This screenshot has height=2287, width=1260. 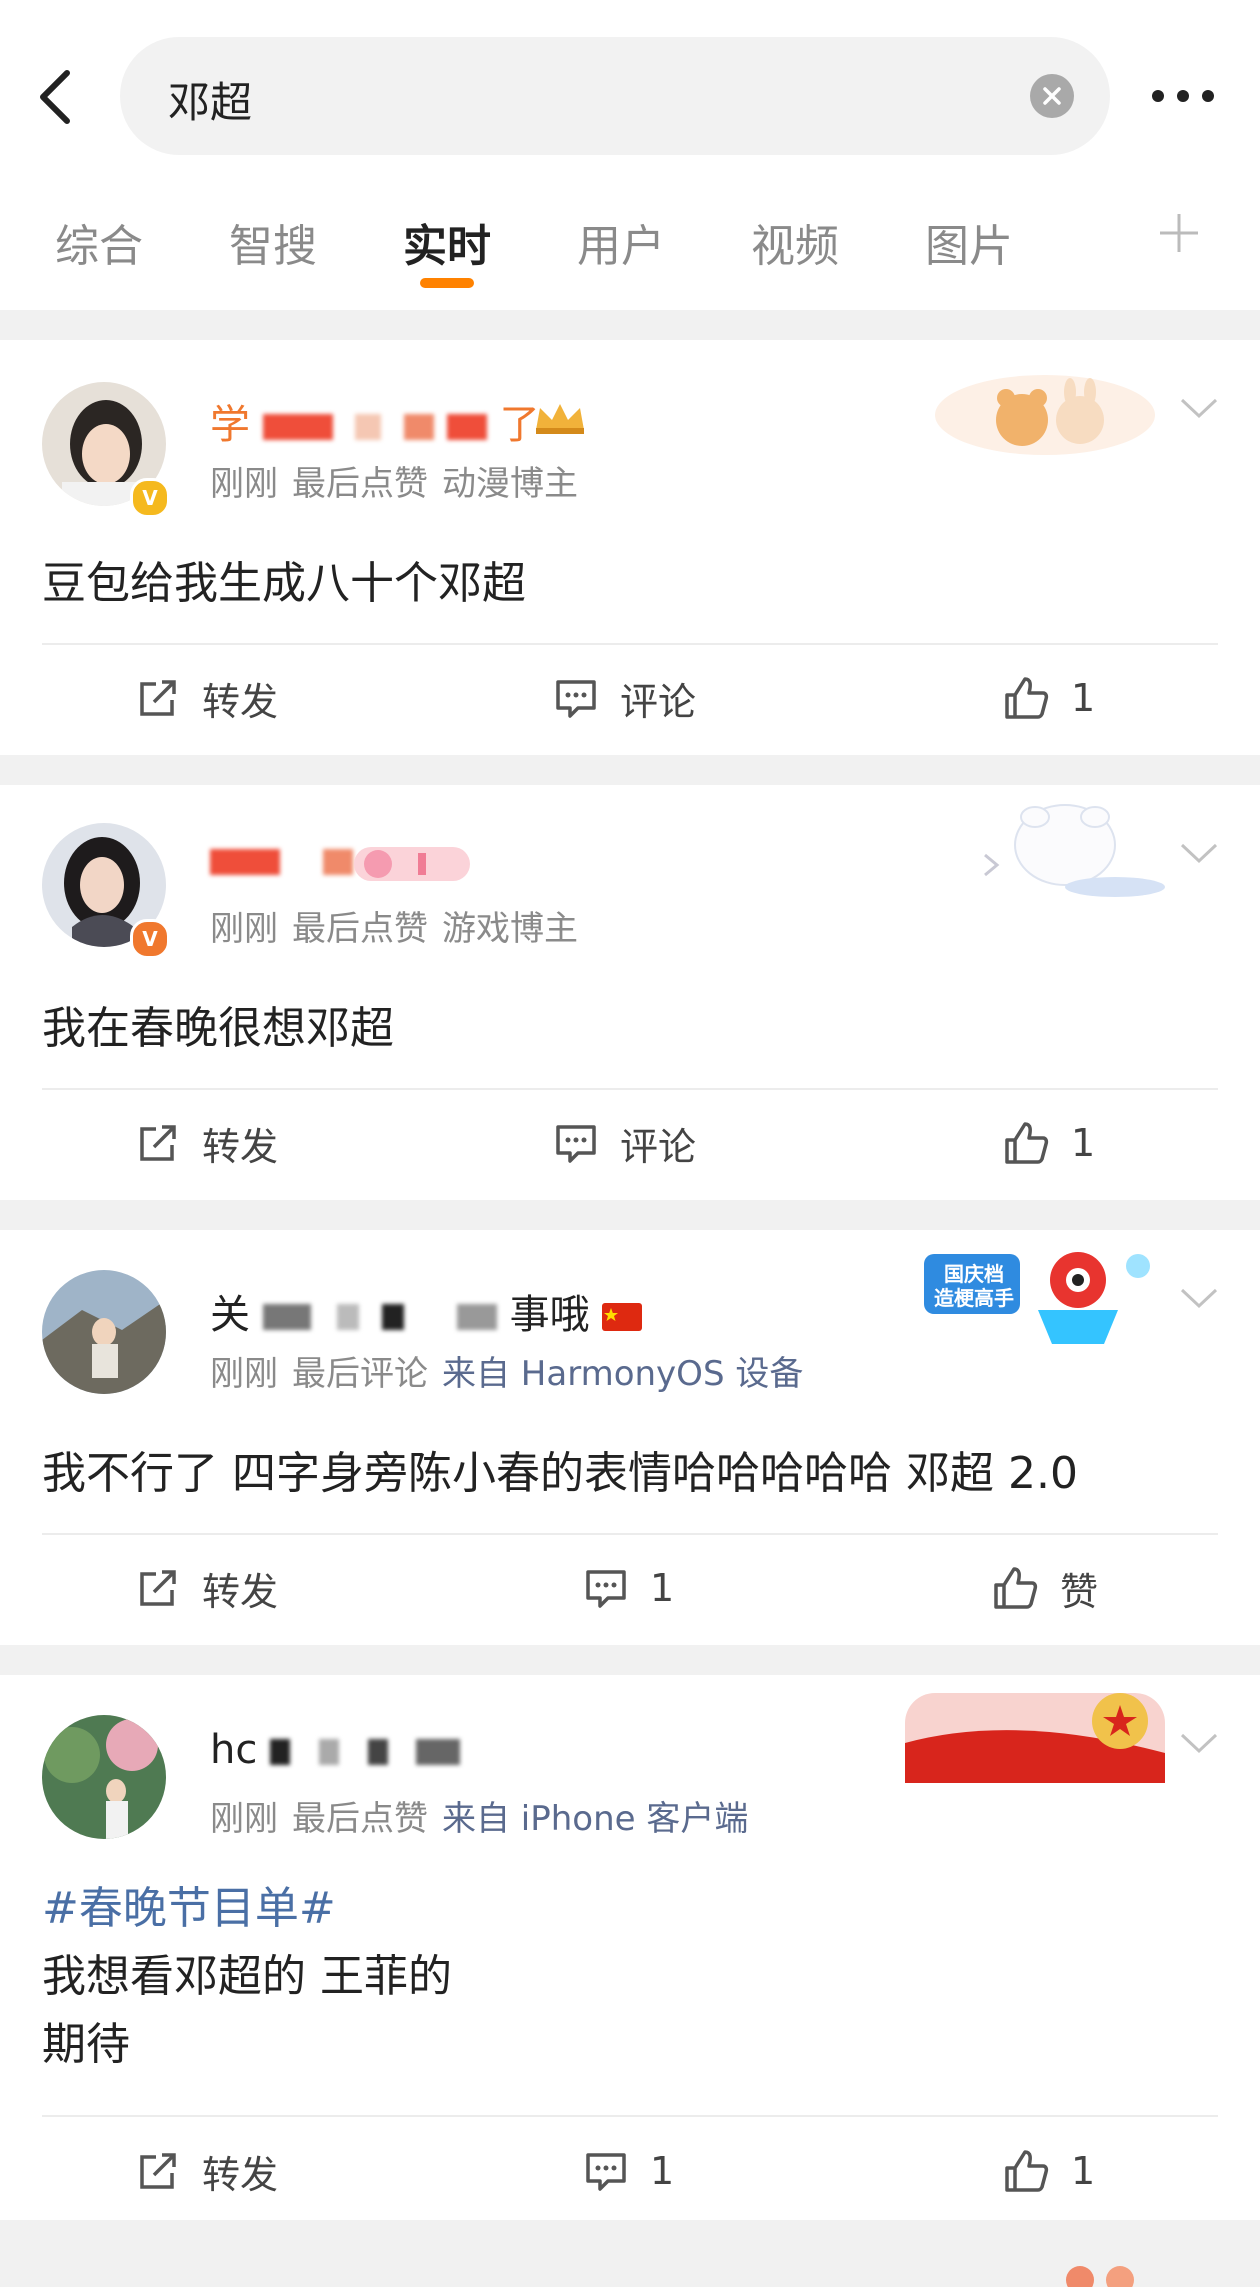 I want to click on back-button, so click(x=55, y=97).